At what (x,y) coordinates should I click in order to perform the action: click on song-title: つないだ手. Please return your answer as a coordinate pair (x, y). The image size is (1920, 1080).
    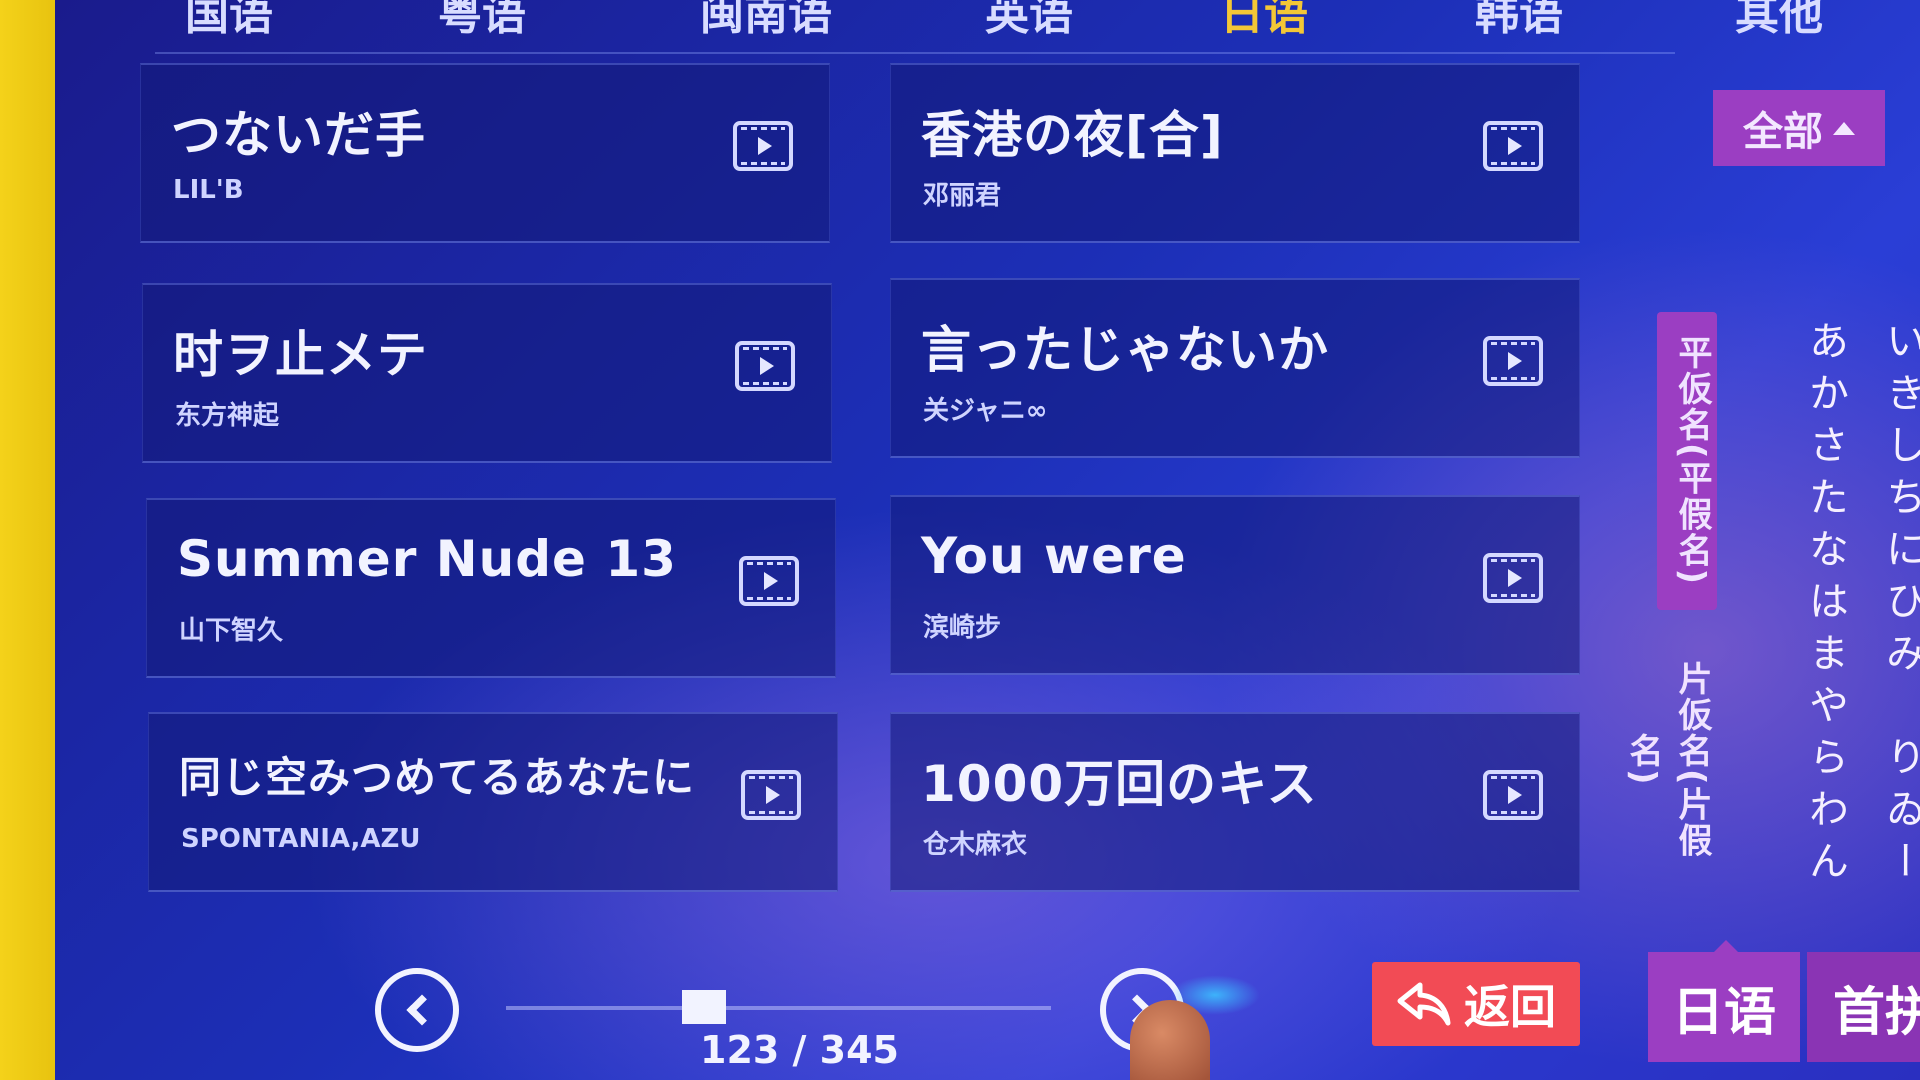
    Looking at the image, I should click on (298, 135).